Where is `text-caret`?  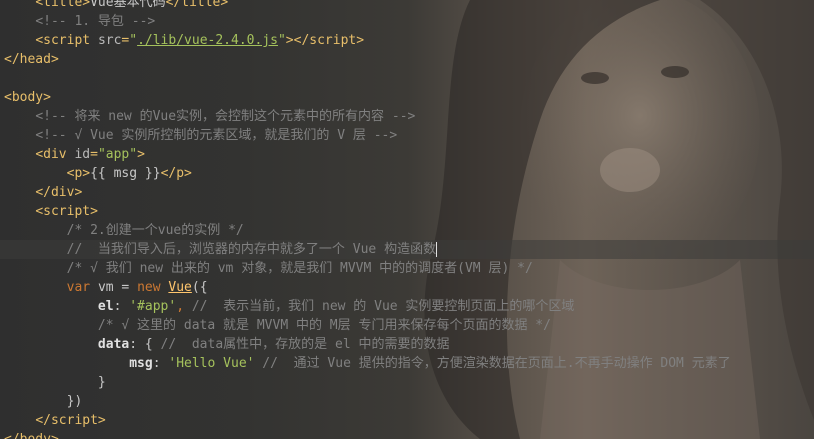
text-caret is located at coordinates (437, 249).